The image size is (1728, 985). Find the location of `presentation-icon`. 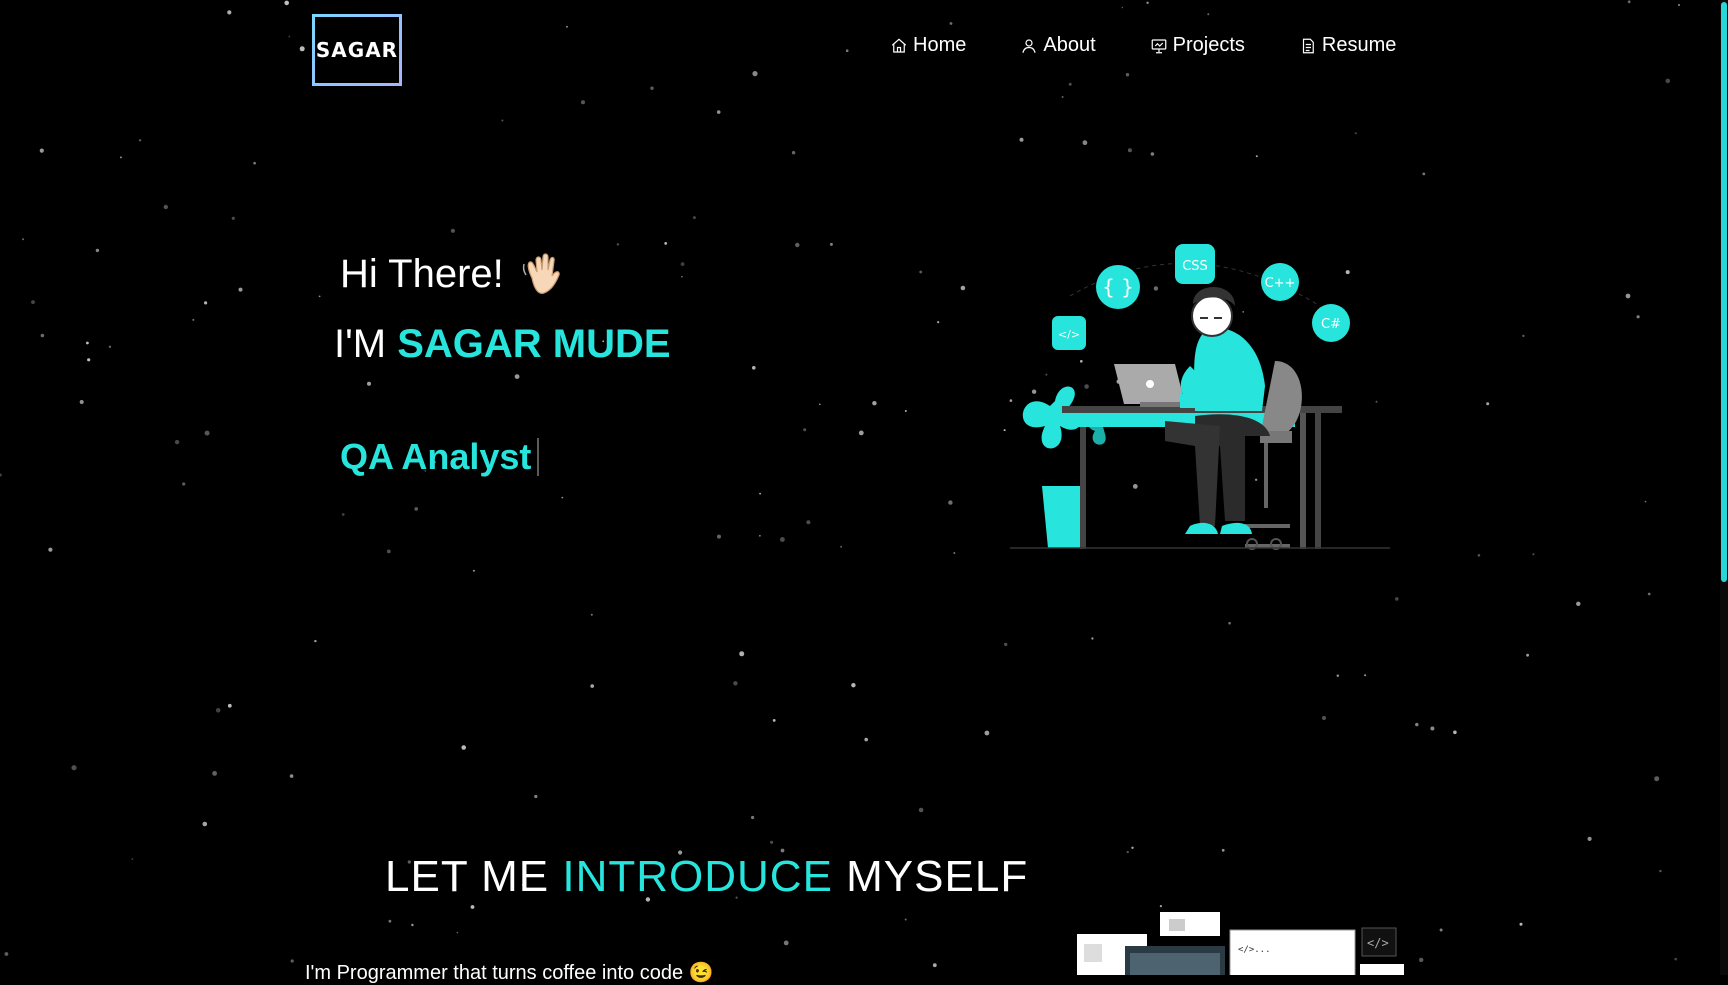

presentation-icon is located at coordinates (1158, 45).